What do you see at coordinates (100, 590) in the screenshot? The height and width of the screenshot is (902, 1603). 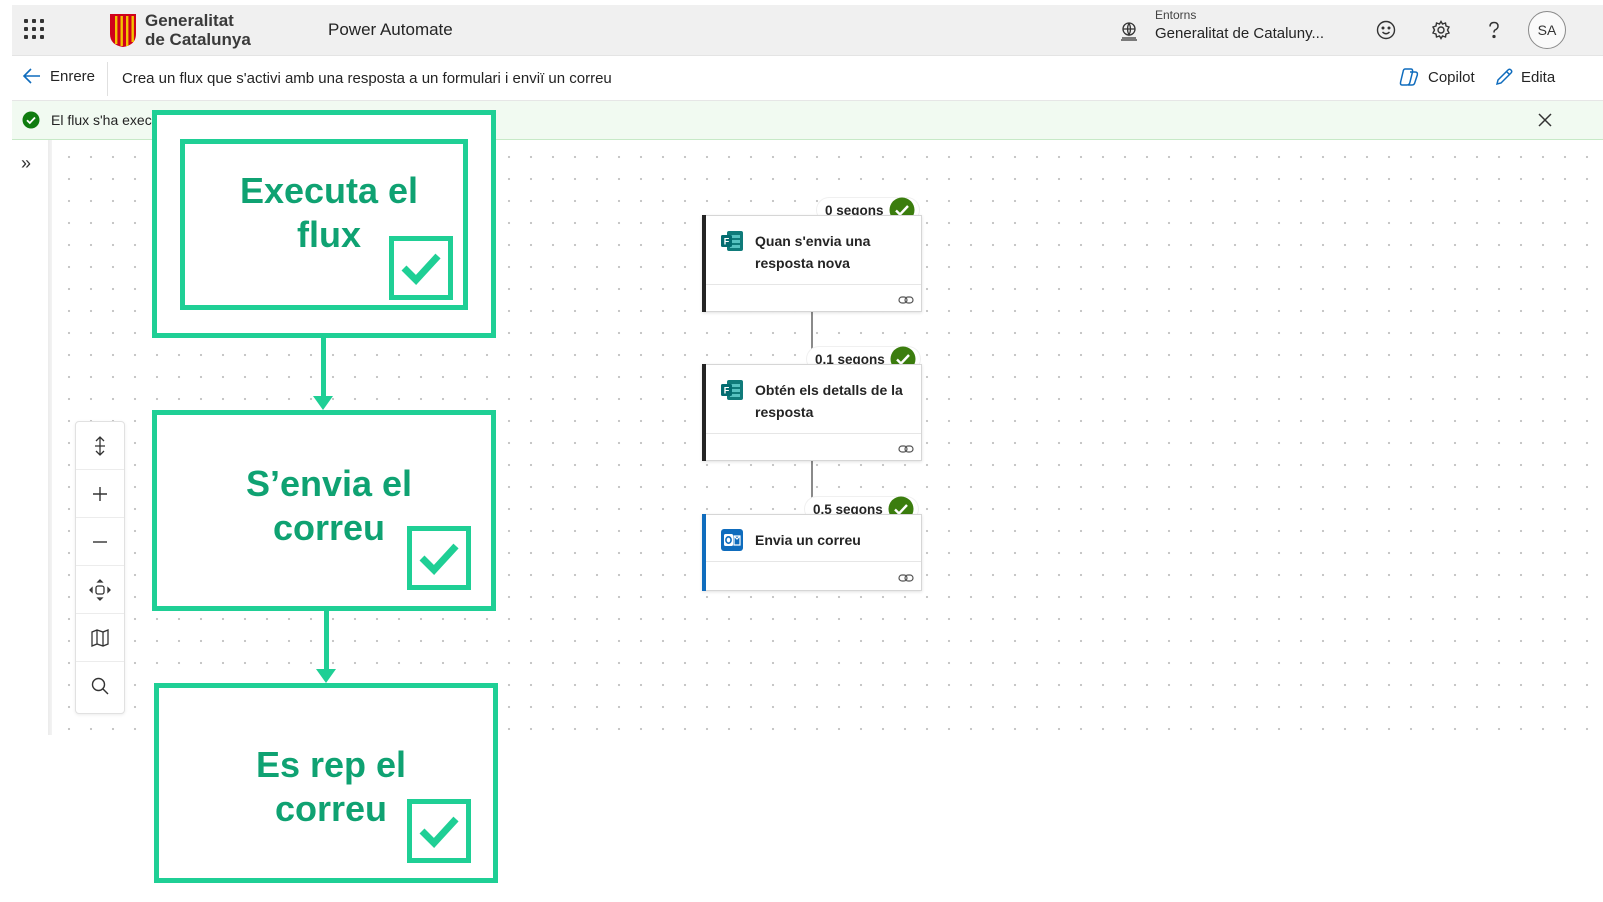 I see `center-icon` at bounding box center [100, 590].